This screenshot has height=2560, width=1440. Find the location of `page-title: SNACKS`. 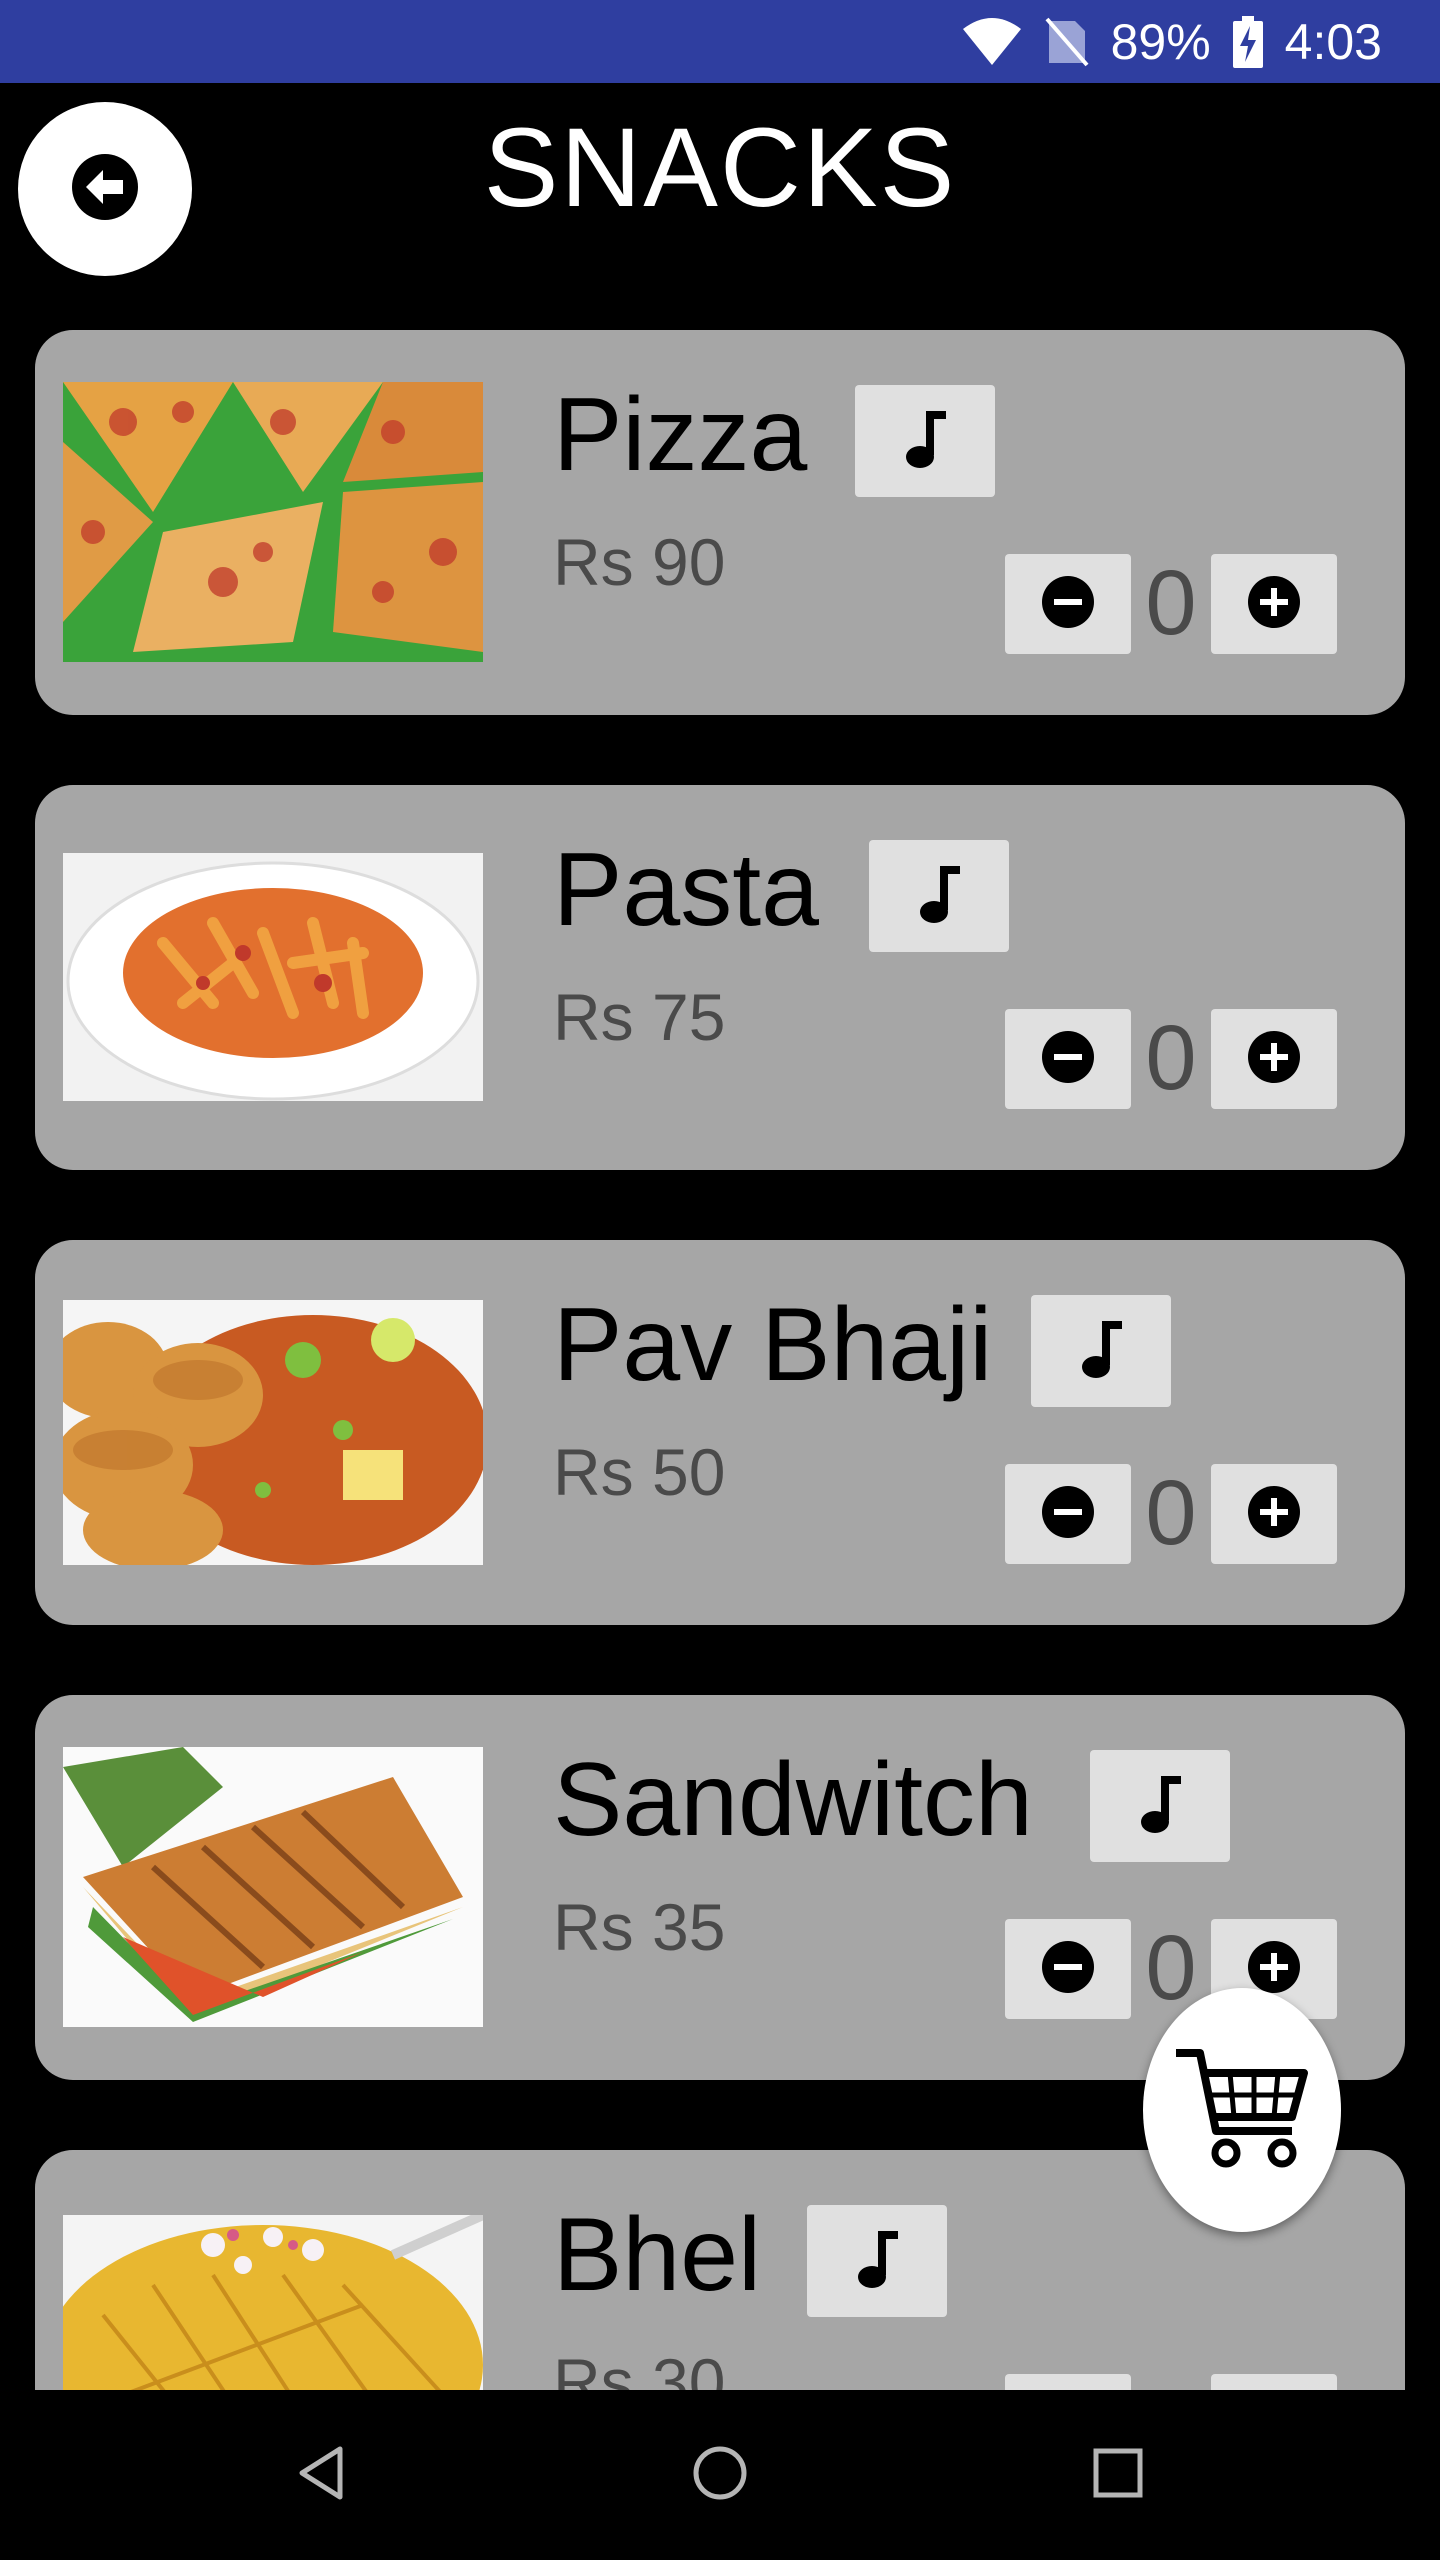

page-title: SNACKS is located at coordinates (720, 167).